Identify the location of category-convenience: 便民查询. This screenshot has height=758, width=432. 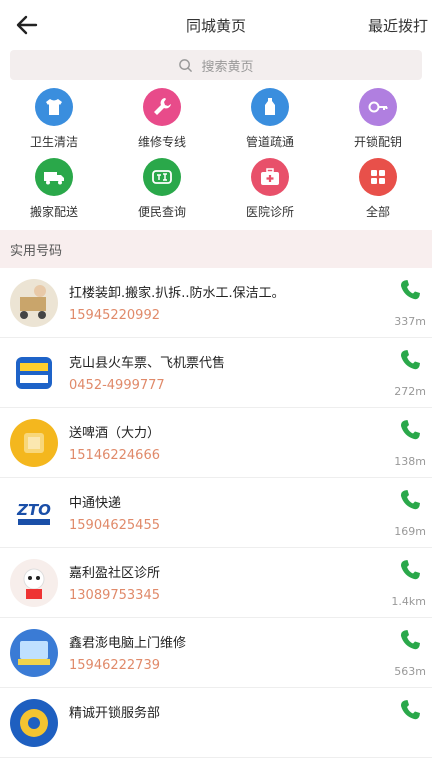
(162, 193).